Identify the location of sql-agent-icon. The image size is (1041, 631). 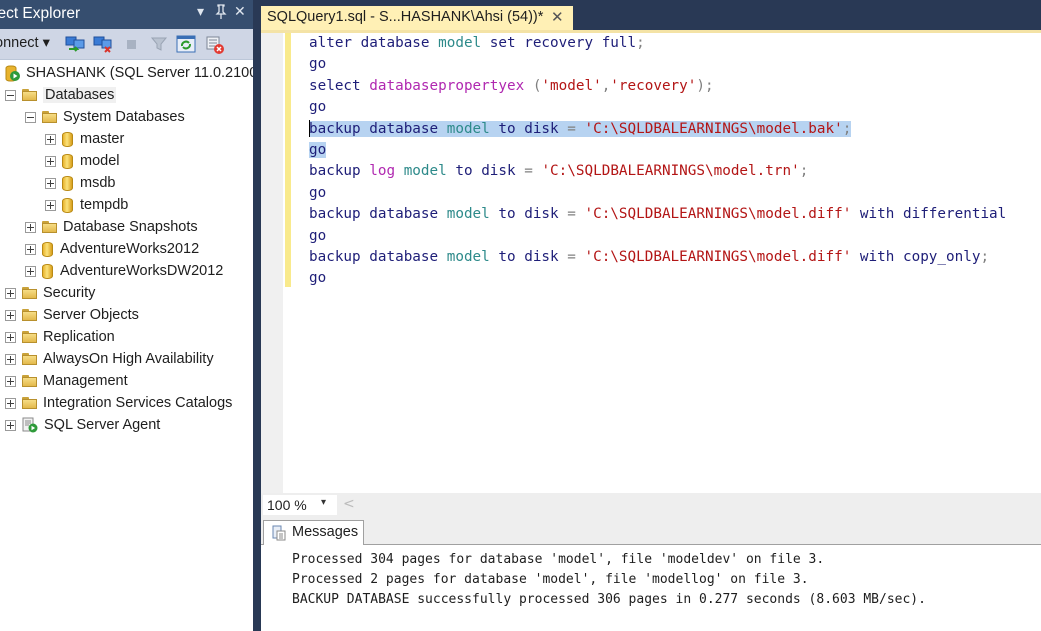
(30, 425).